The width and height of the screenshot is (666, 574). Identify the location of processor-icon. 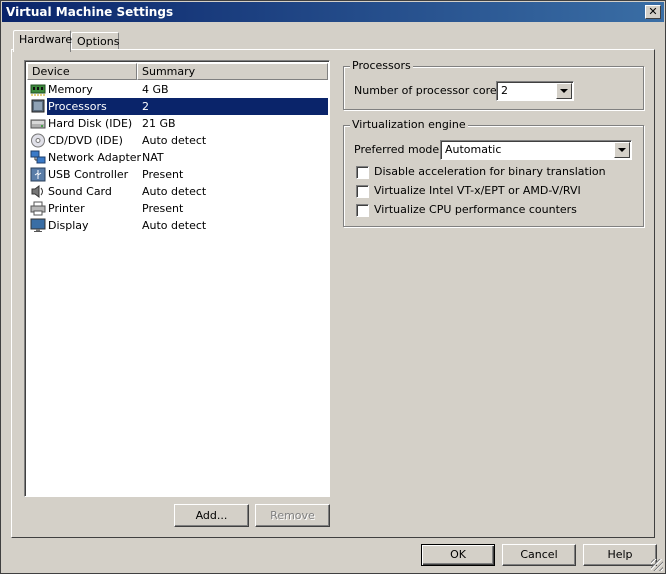
(38, 106).